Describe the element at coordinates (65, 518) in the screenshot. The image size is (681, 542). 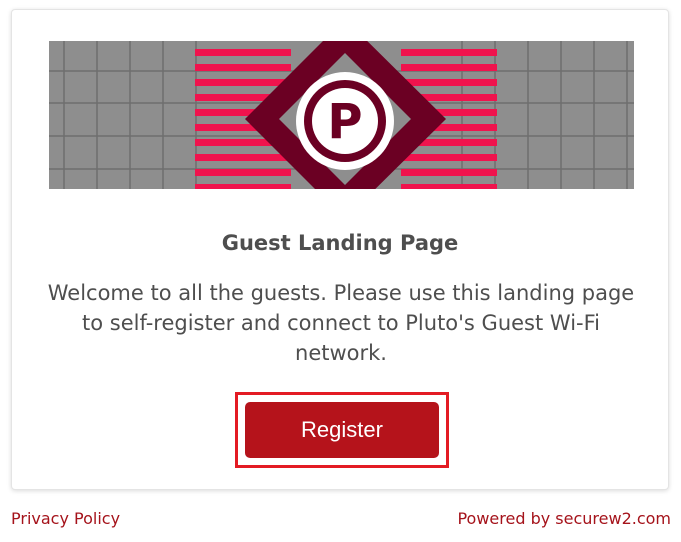
I see `privacy-policy-link: Privacy Policy` at that location.